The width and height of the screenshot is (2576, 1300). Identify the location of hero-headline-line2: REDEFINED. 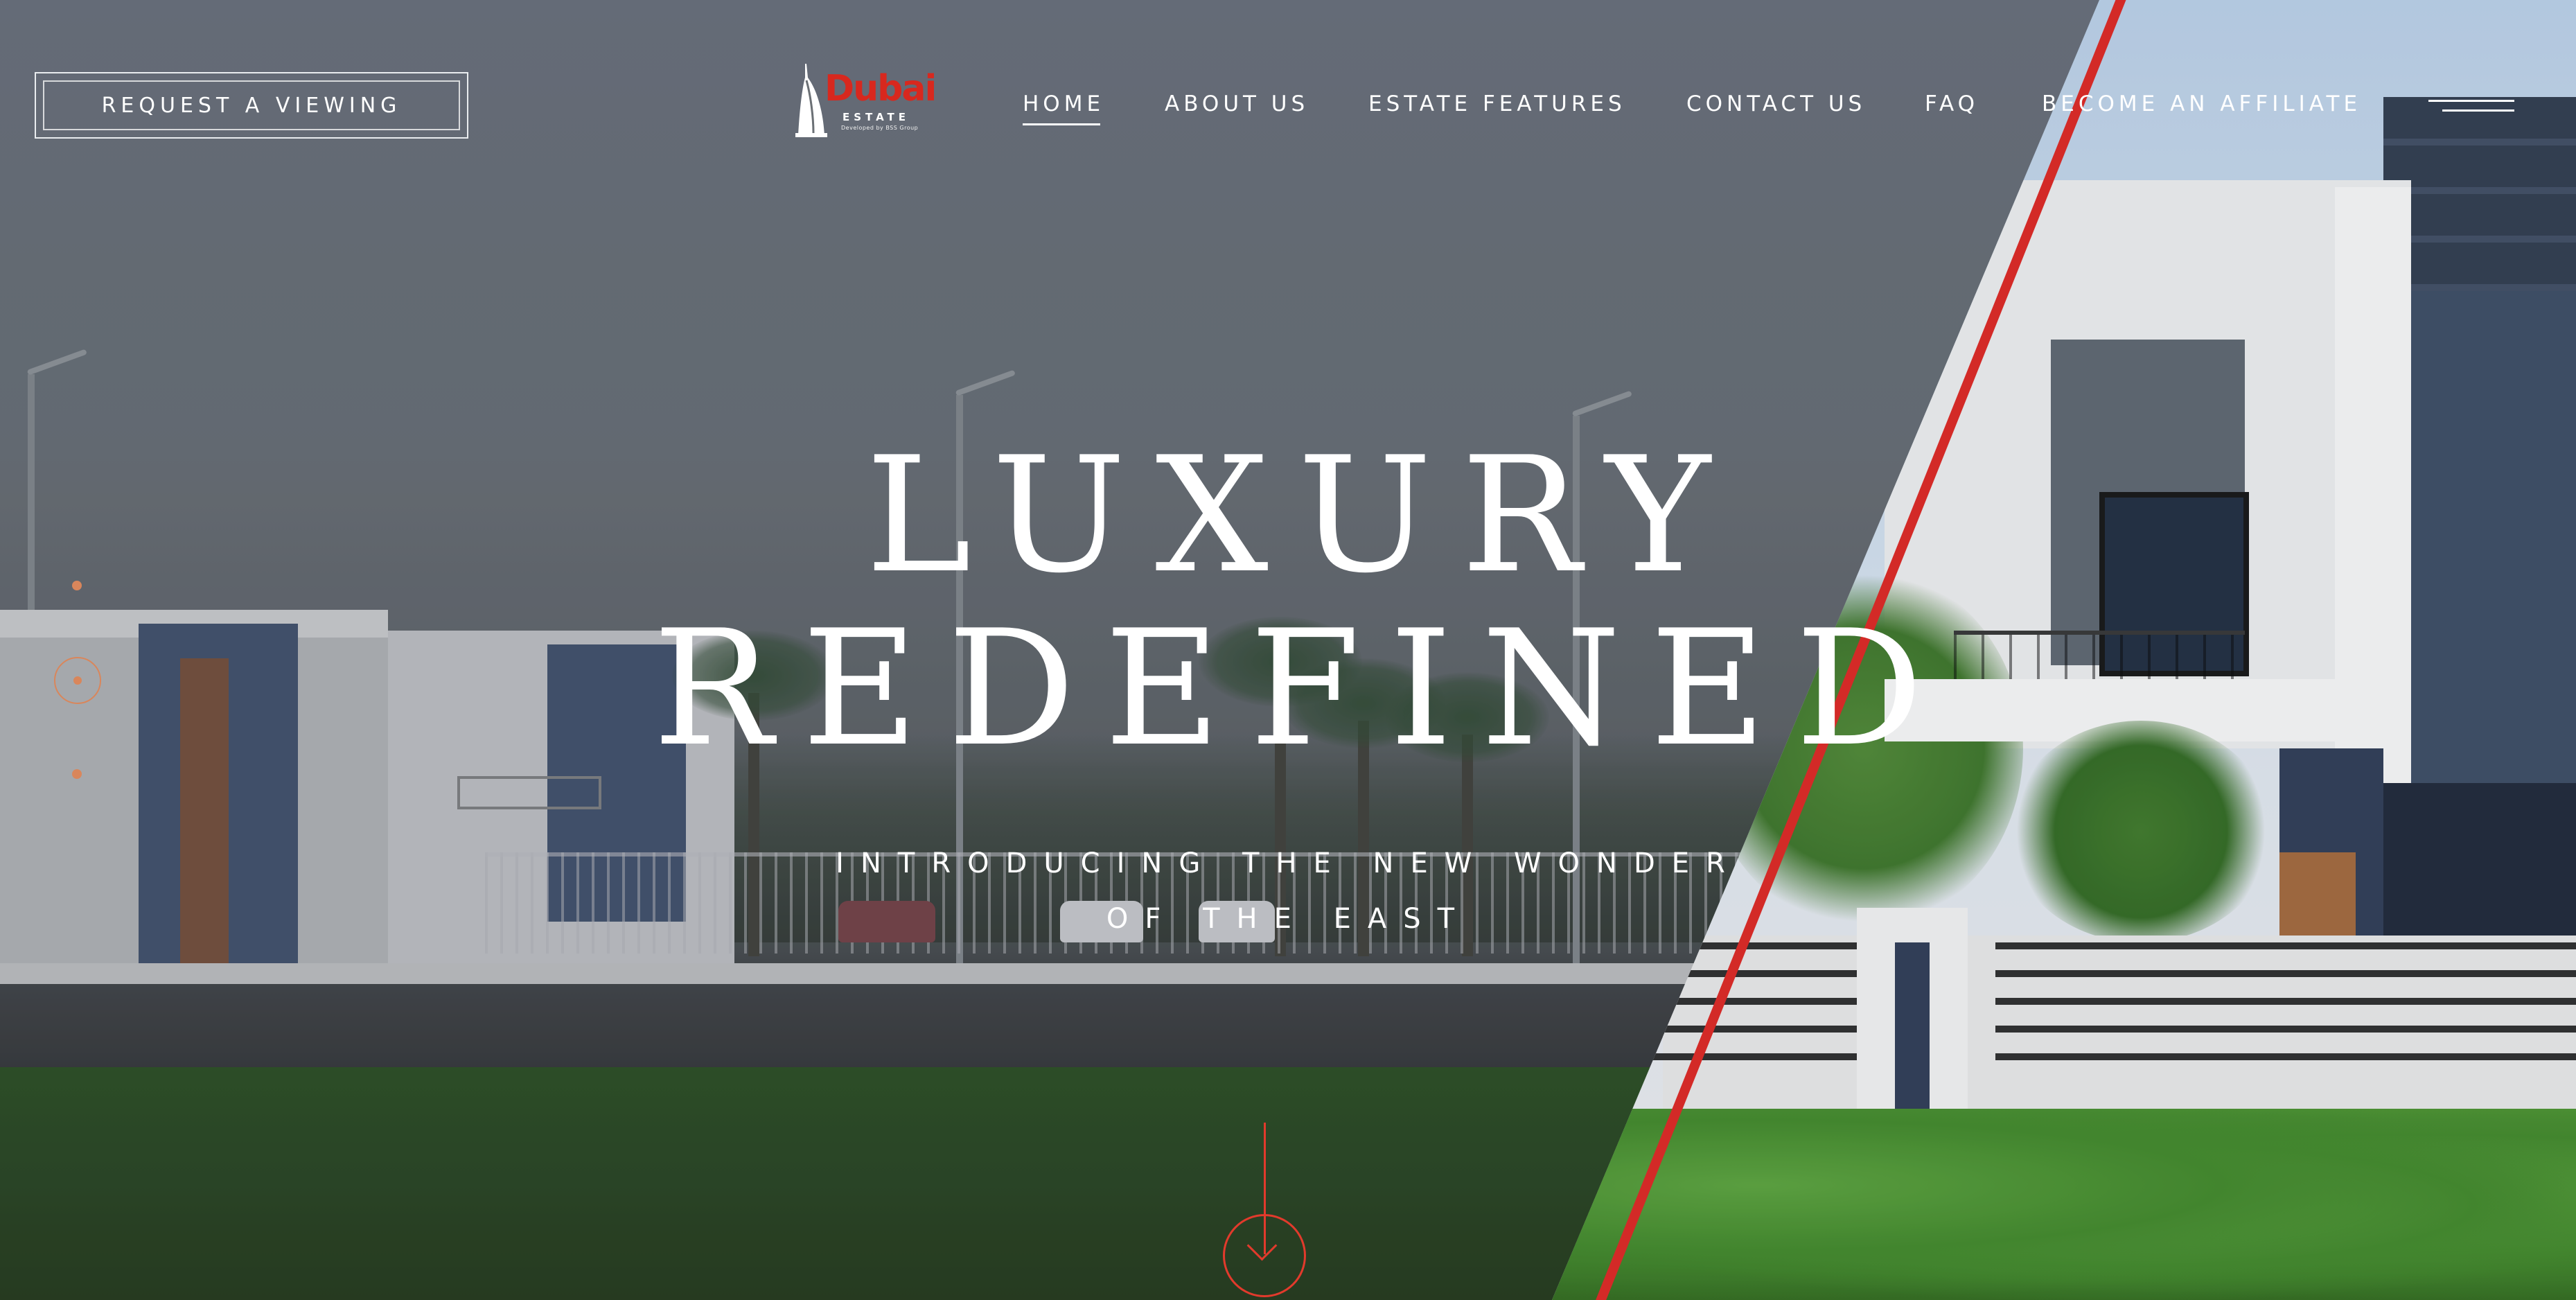
(1302, 690).